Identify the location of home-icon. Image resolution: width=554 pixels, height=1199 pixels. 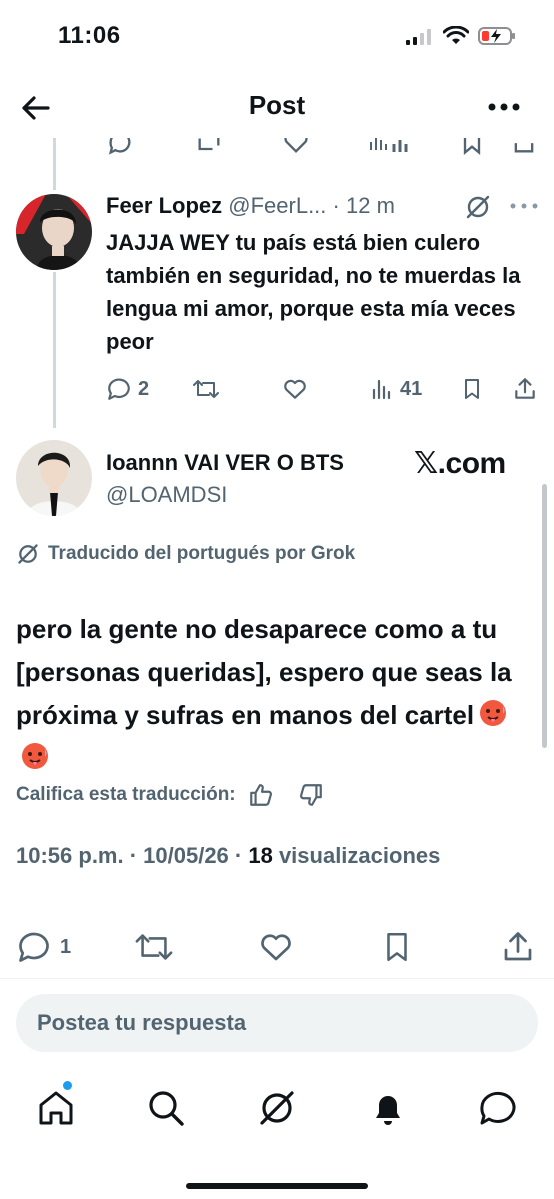
(56, 1108).